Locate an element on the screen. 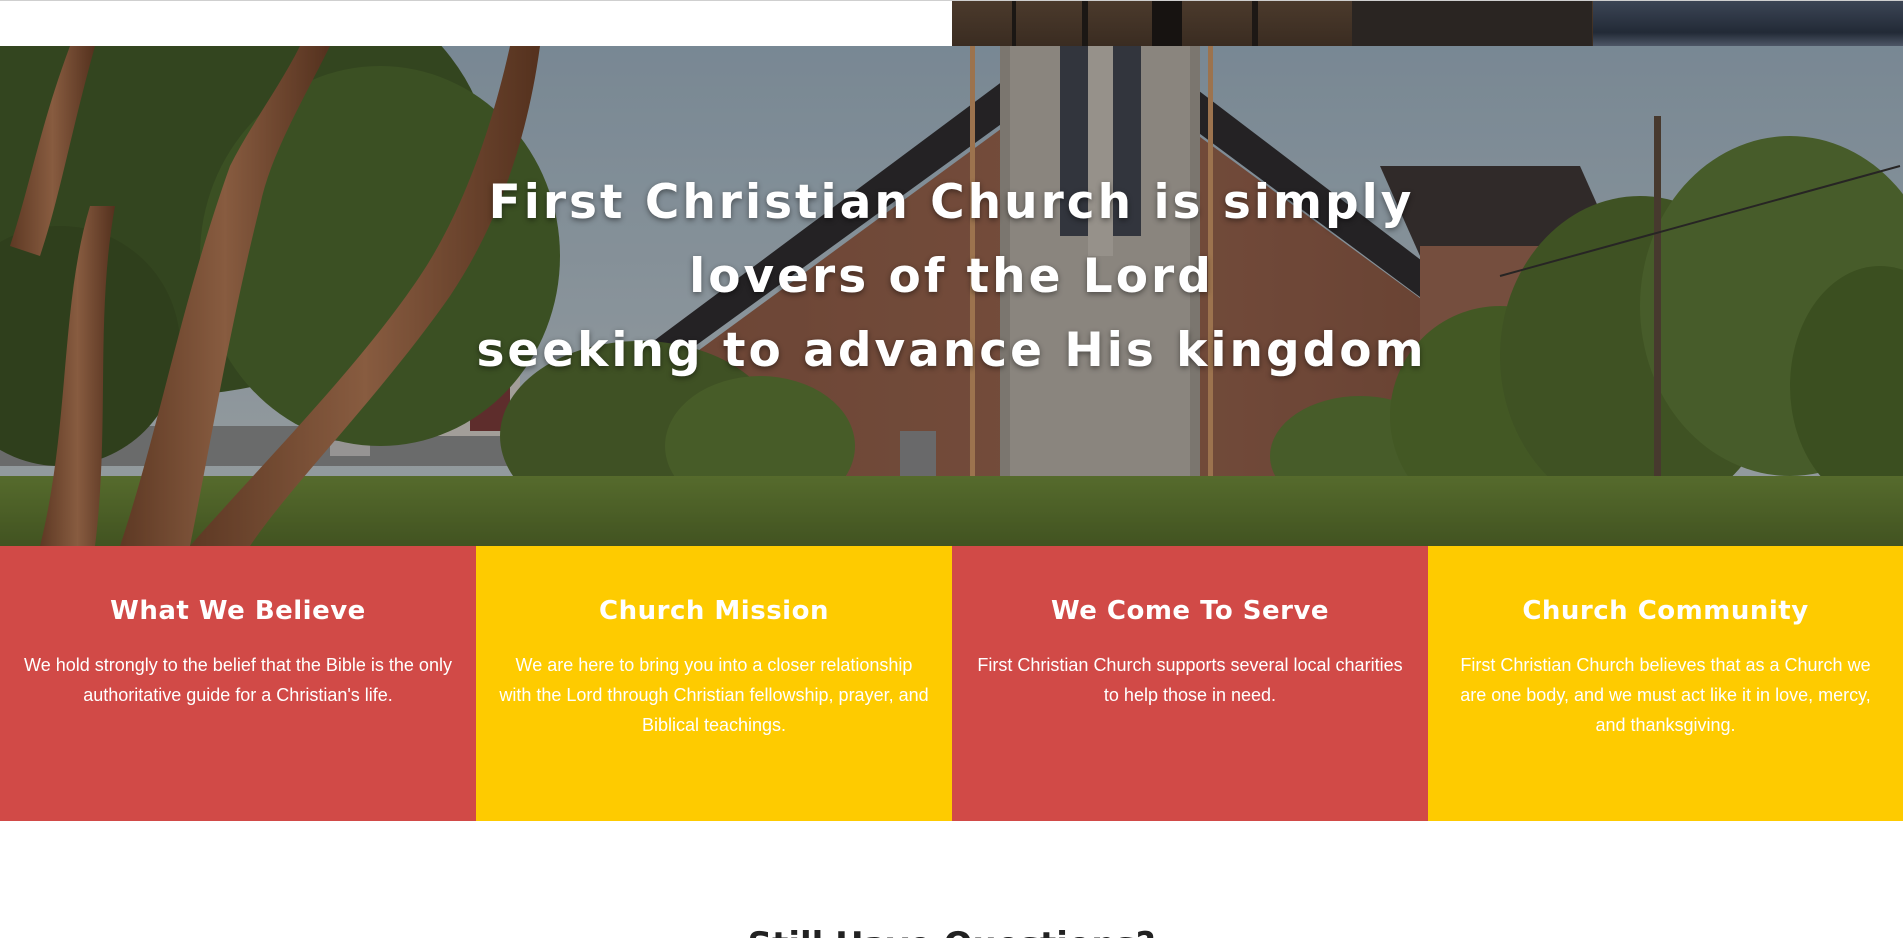  hero-title-line: lovers of the Lord is located at coordinates (951, 276).